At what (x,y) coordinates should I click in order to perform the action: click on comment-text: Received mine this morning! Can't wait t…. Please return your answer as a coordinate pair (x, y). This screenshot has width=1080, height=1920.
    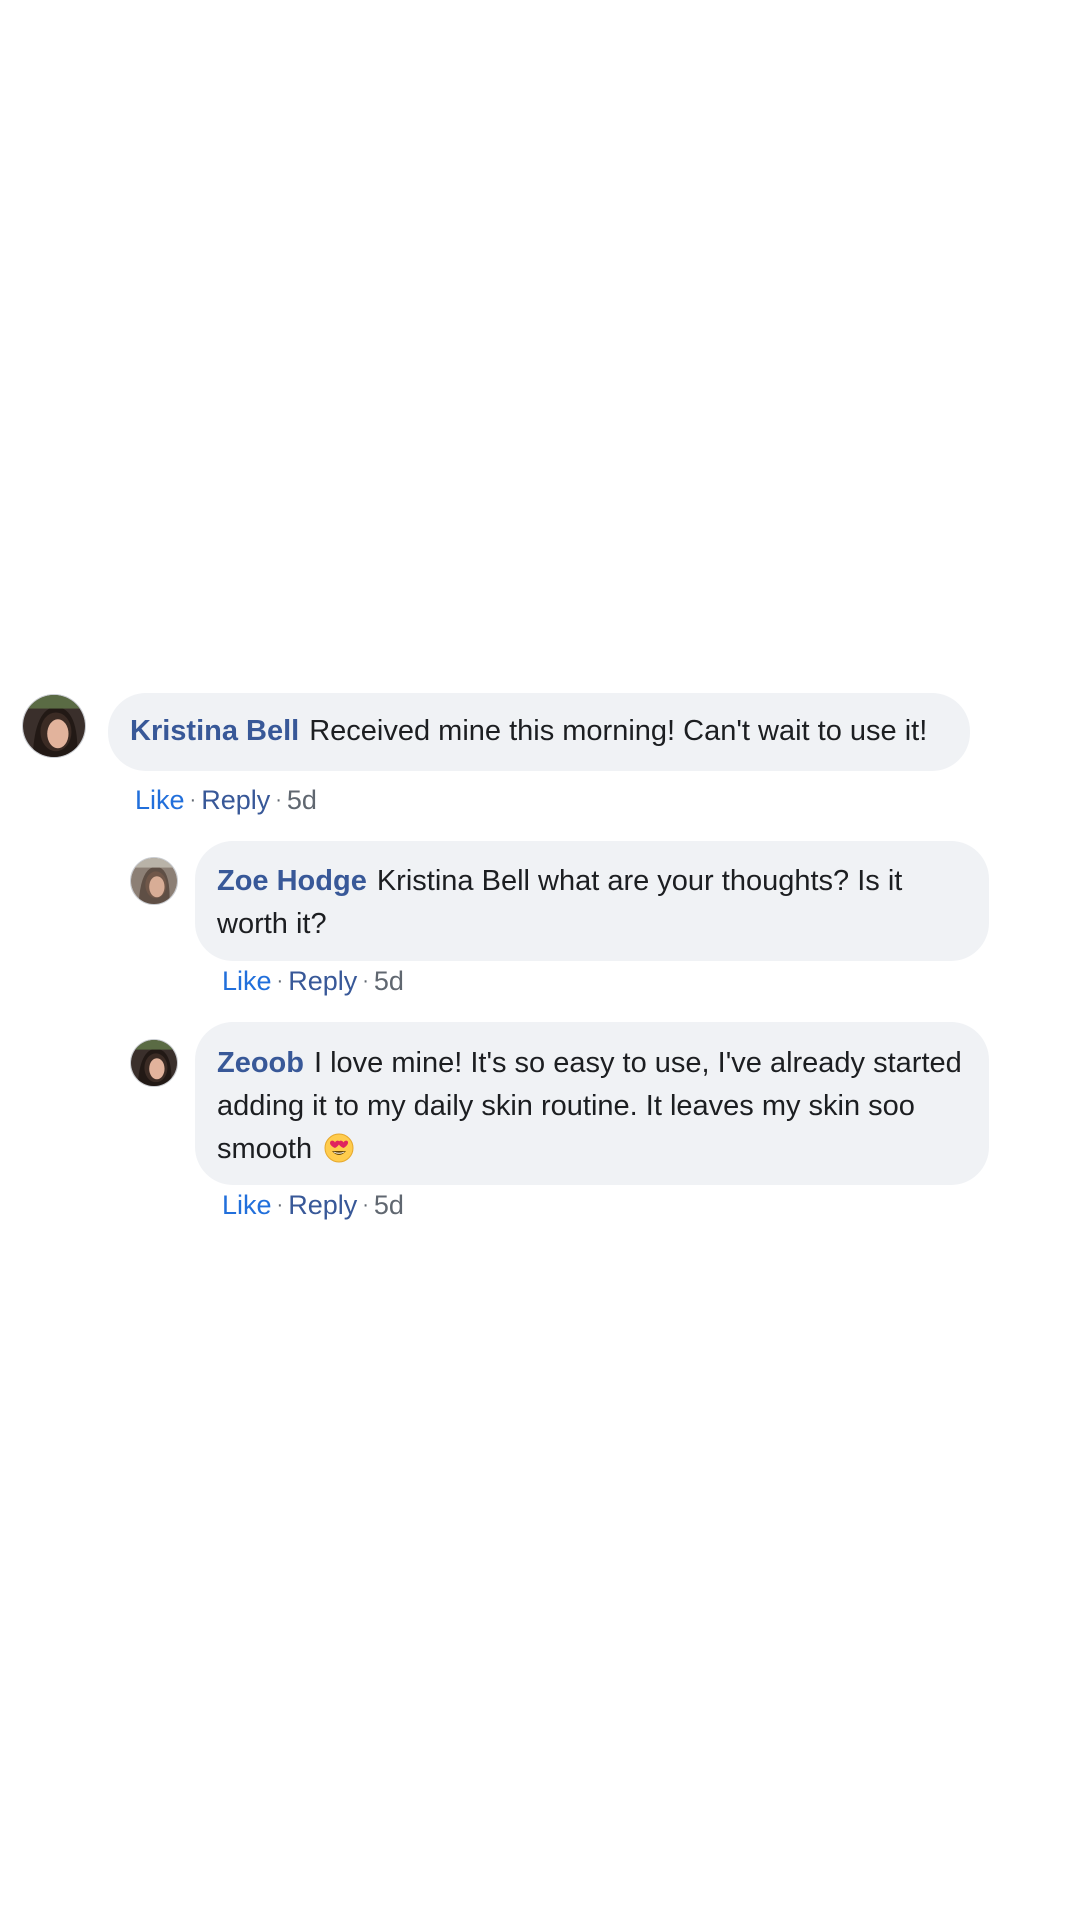
    Looking at the image, I should click on (618, 731).